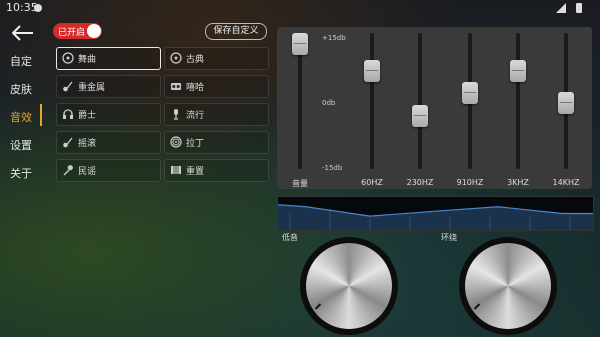  What do you see at coordinates (566, 182) in the screenshot?
I see `band-label: 14KHZ` at bounding box center [566, 182].